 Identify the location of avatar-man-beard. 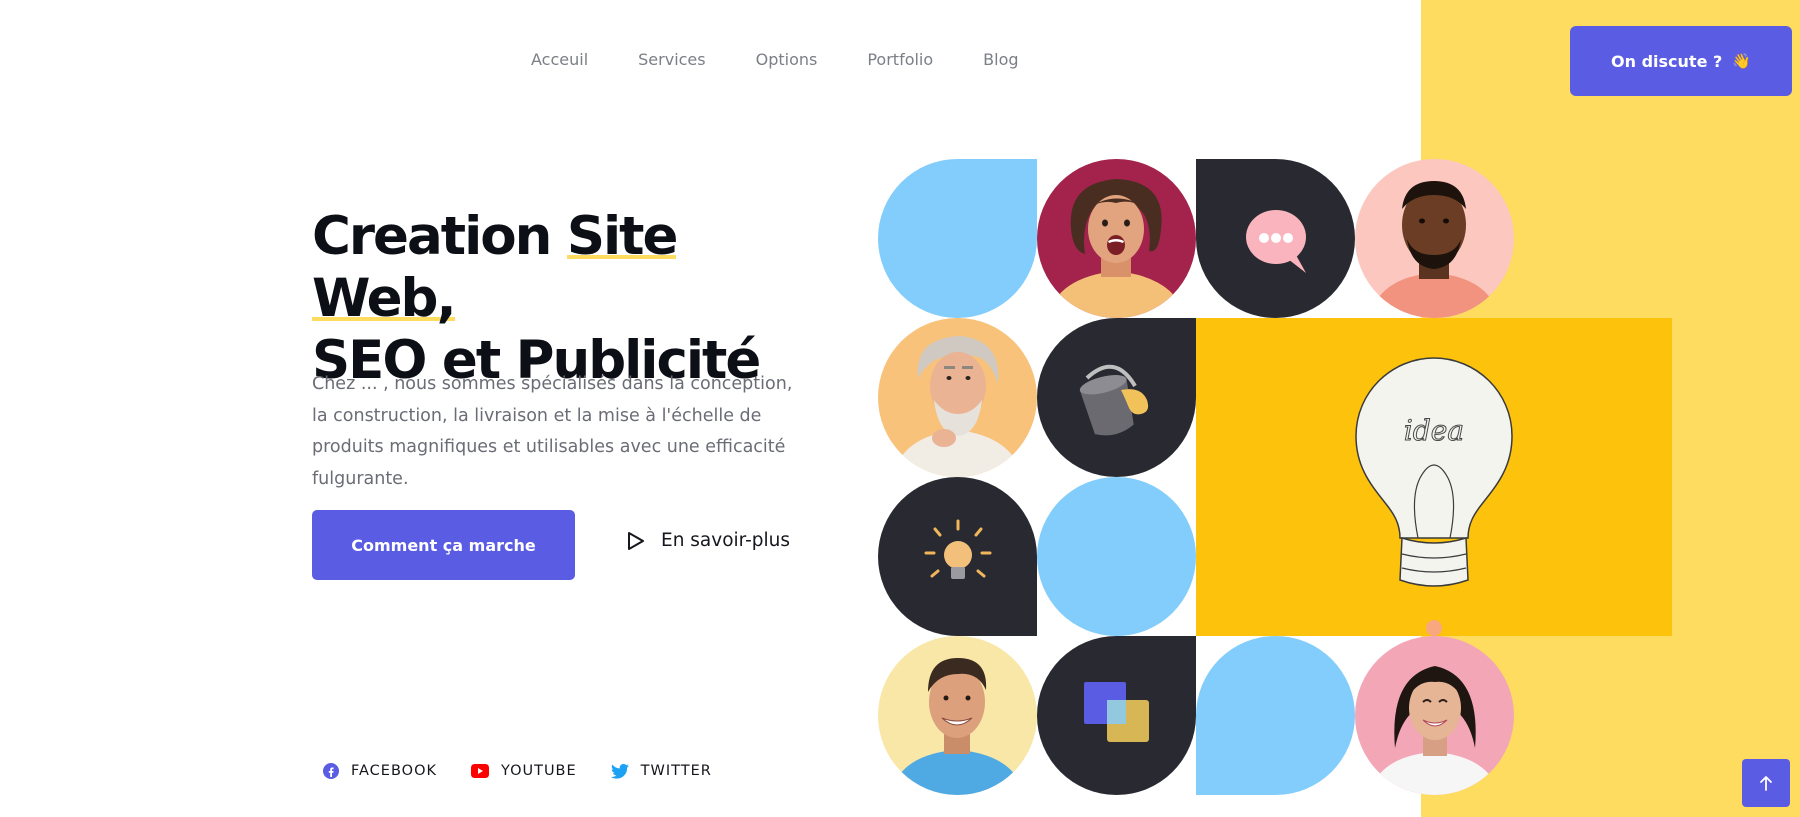
(1434, 238).